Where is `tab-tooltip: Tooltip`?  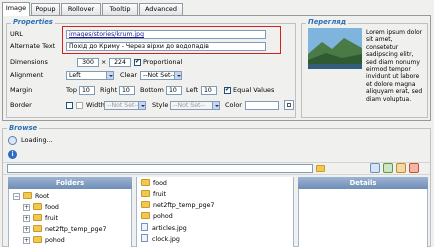 tab-tooltip: Tooltip is located at coordinates (120, 9).